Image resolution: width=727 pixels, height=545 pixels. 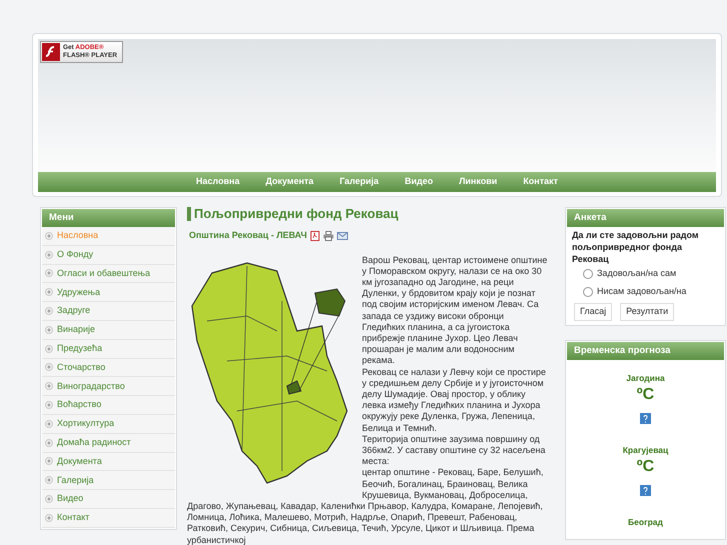 What do you see at coordinates (108, 218) in the screenshot?
I see `menu-title: Мени` at bounding box center [108, 218].